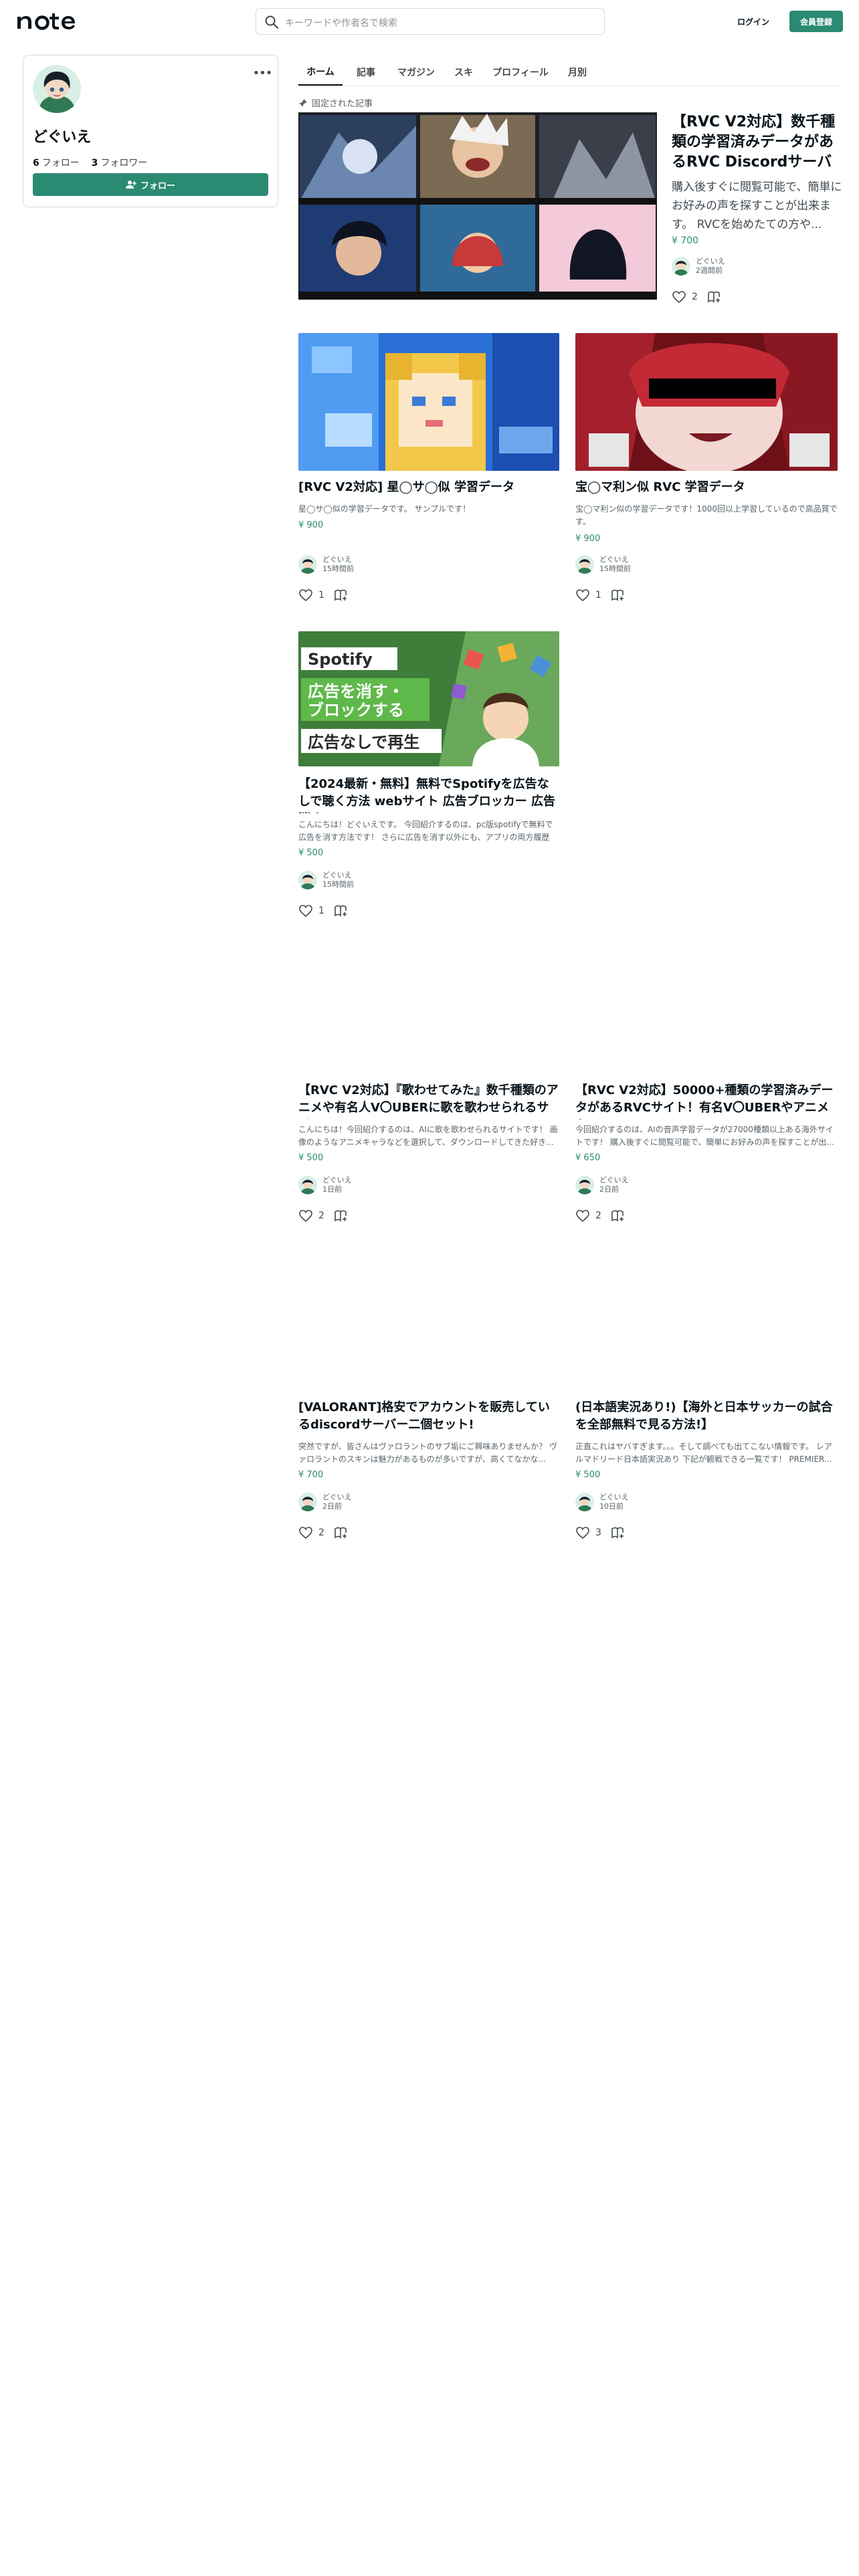 The height and width of the screenshot is (2576, 859). Describe the element at coordinates (753, 21) in the screenshot. I see `login-button: ログイン` at that location.